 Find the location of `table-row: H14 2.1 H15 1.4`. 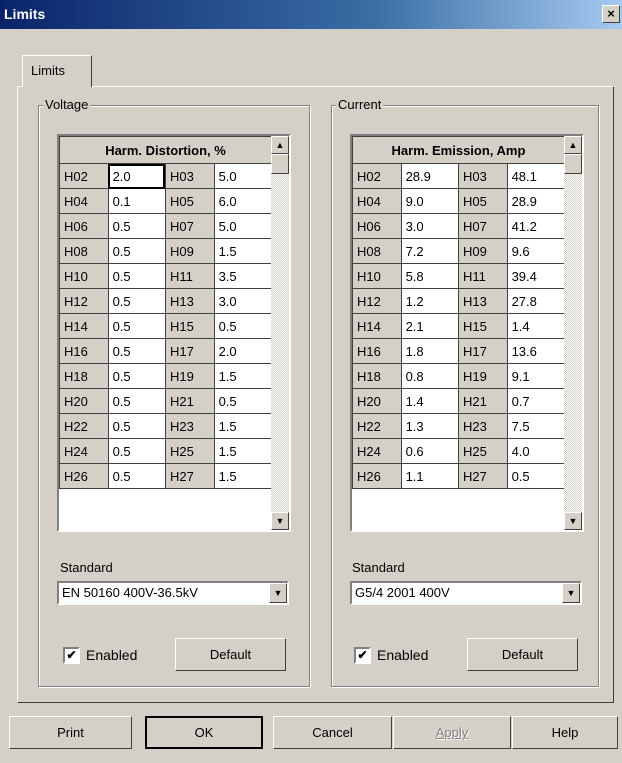

table-row: H14 2.1 H15 1.4 is located at coordinates (459, 326).